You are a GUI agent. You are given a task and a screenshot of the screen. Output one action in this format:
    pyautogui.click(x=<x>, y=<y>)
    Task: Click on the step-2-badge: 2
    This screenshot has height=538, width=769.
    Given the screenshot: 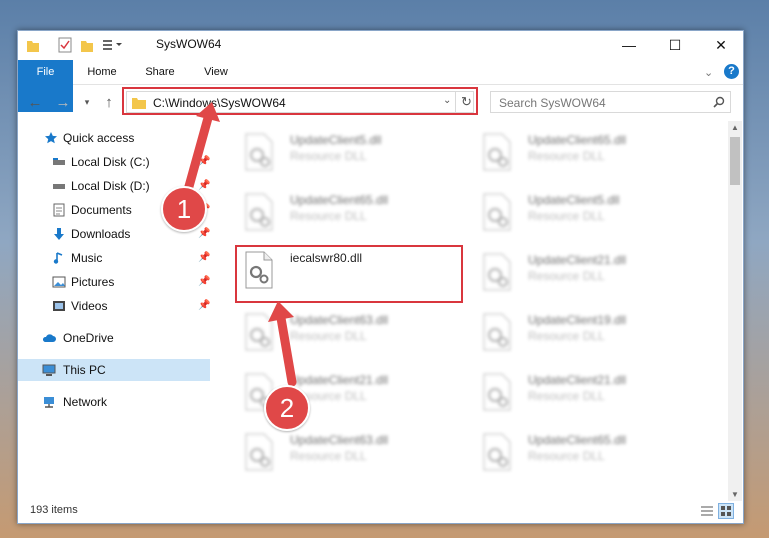 What is the action you would take?
    pyautogui.click(x=287, y=408)
    